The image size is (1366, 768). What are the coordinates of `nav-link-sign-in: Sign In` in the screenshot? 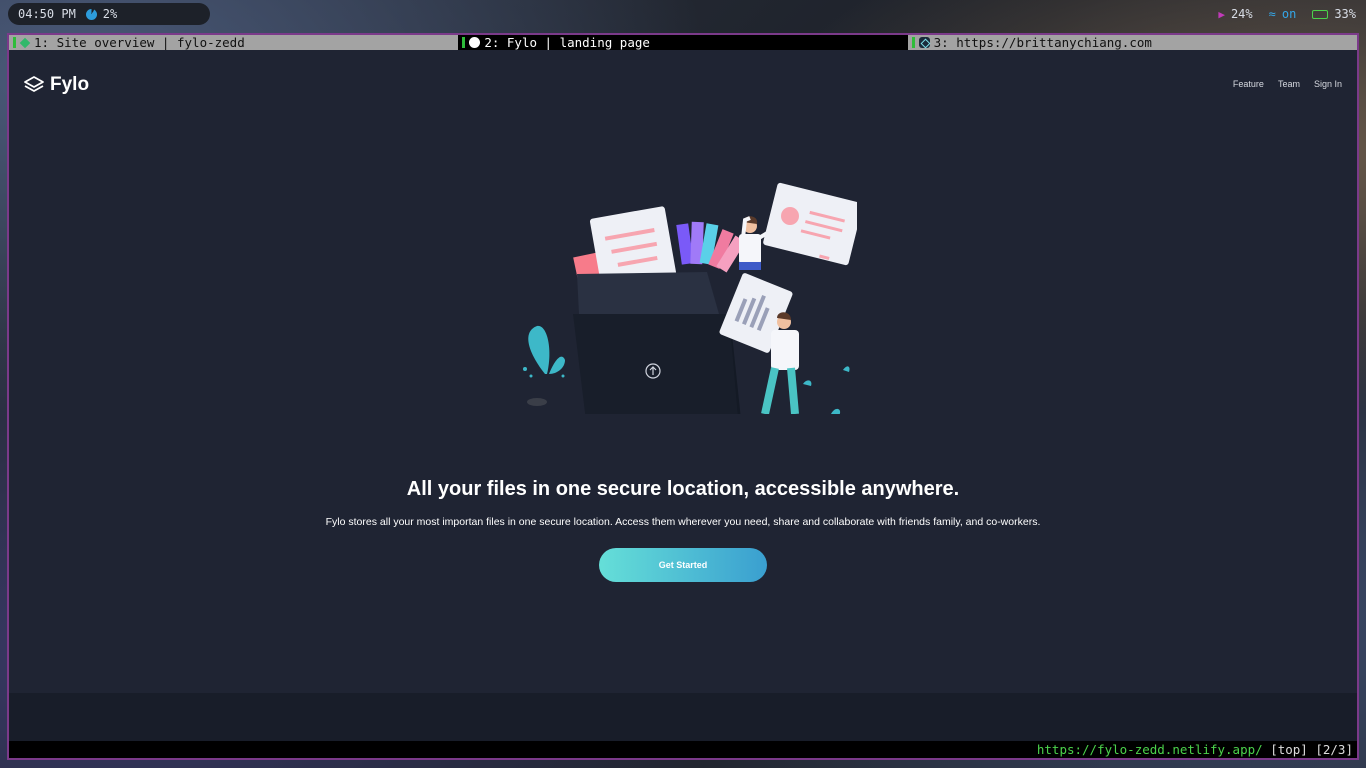 It's located at (1328, 84).